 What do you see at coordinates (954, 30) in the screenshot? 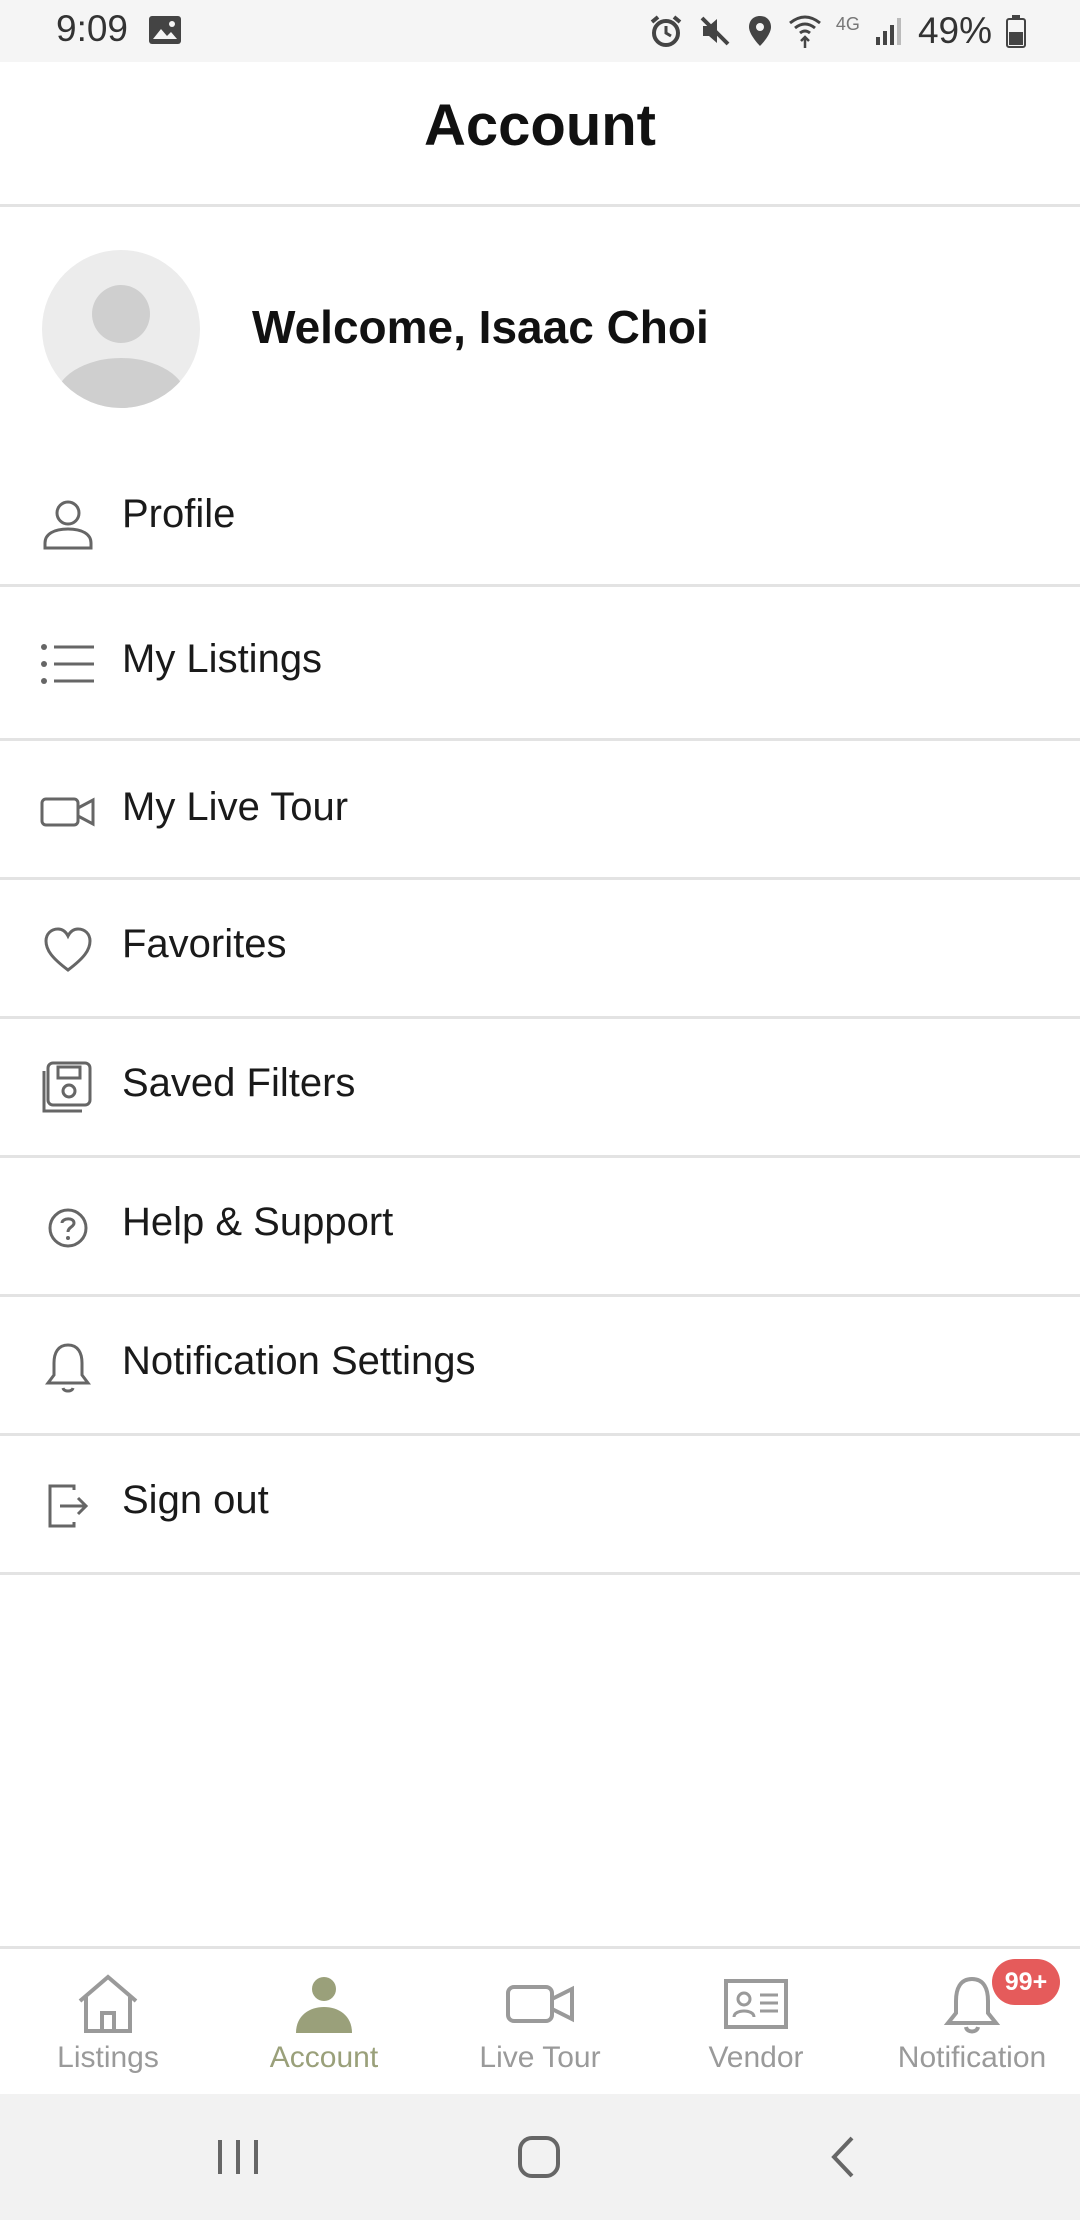
I see `battery-percent: 49%` at bounding box center [954, 30].